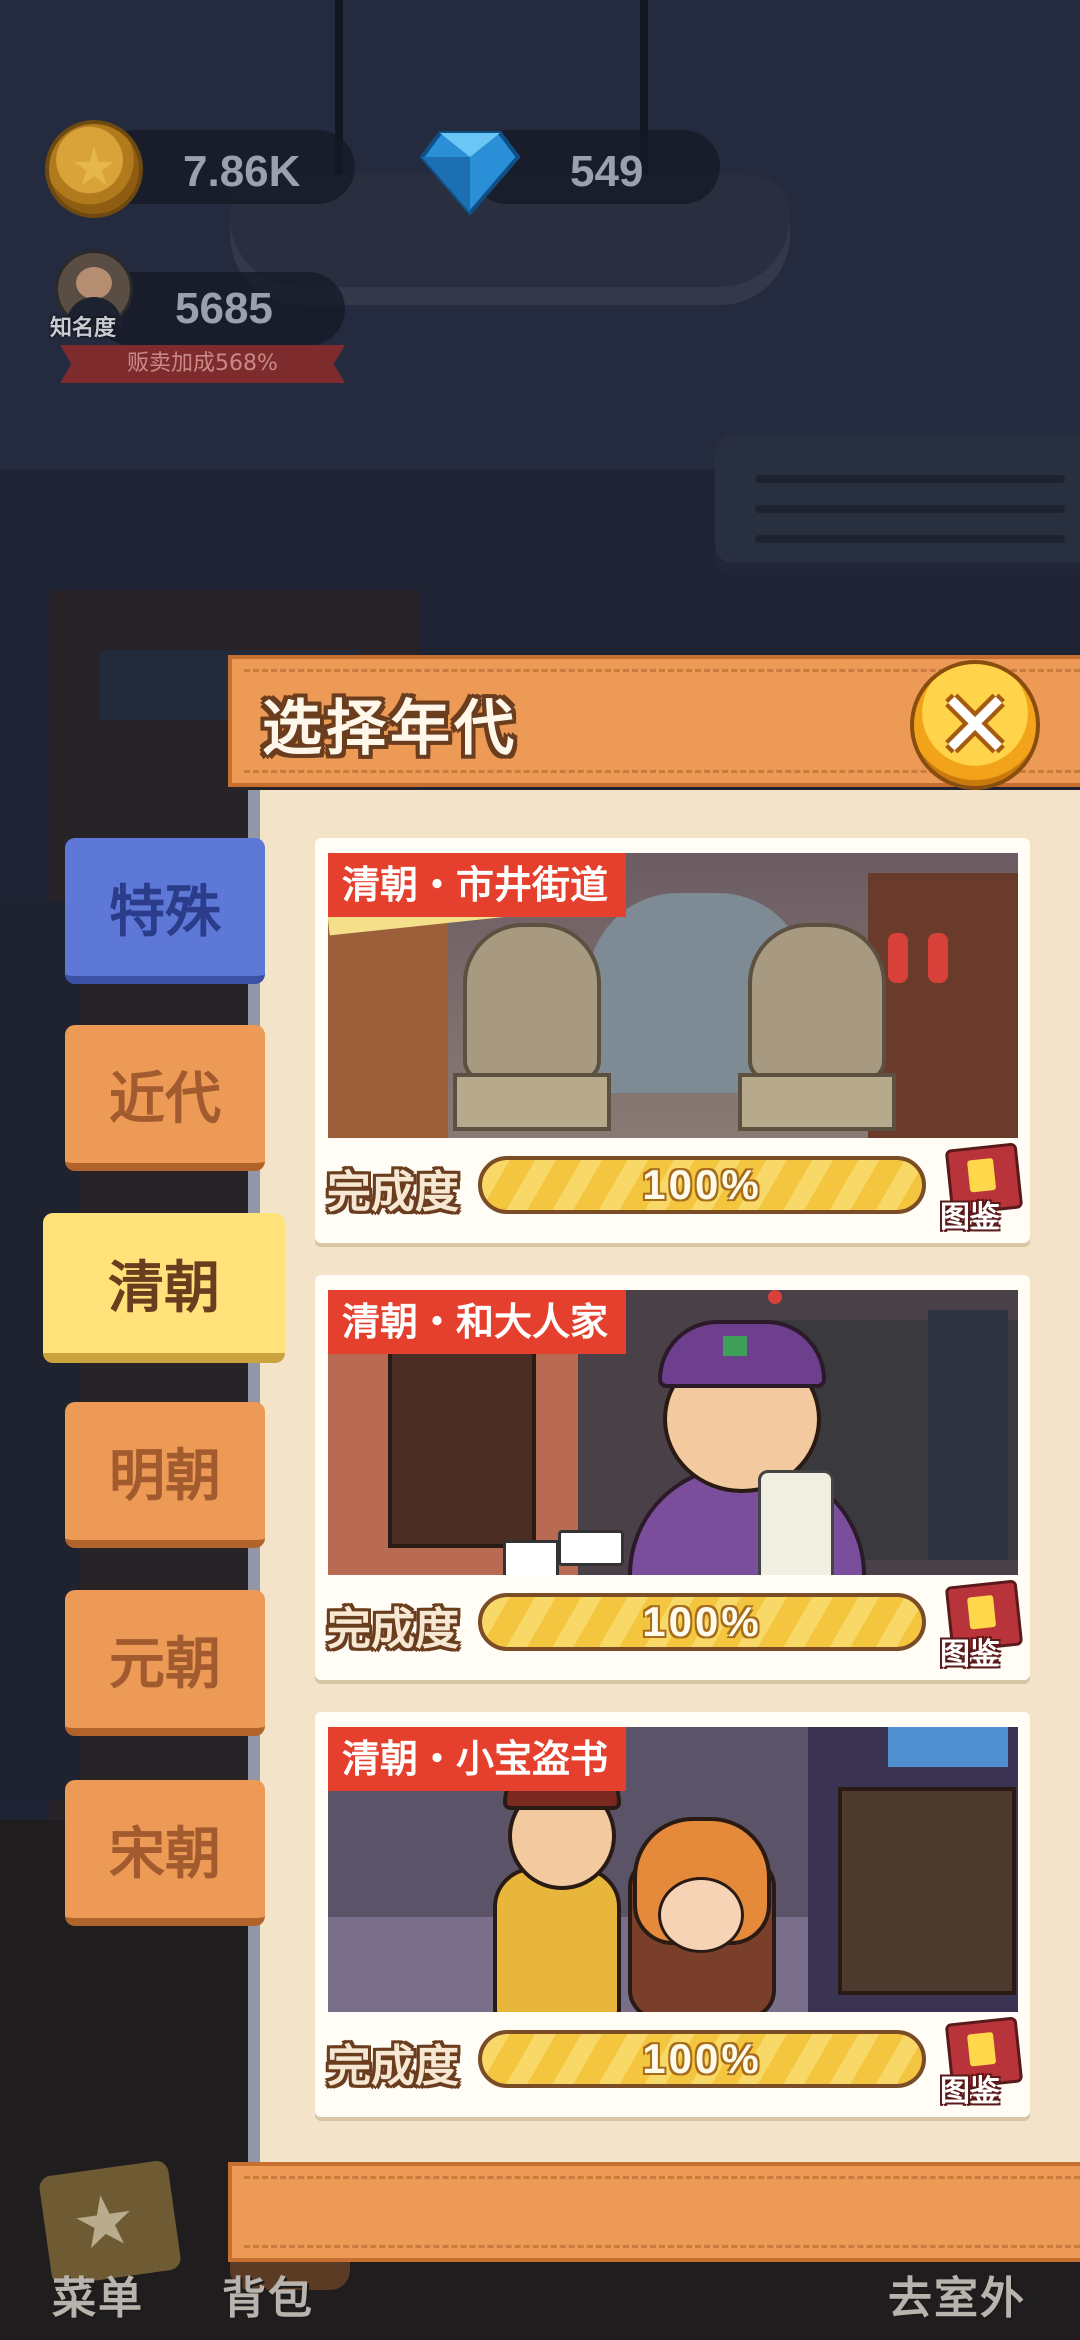  Describe the element at coordinates (268, 2294) in the screenshot. I see `bag-button: 背包` at that location.